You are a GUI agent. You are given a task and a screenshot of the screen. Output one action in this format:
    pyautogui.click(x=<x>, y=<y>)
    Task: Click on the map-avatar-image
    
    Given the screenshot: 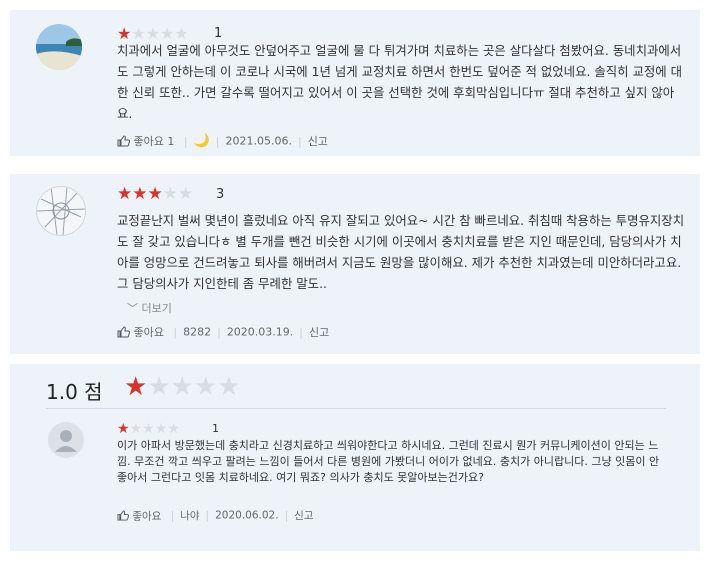 What is the action you would take?
    pyautogui.click(x=61, y=211)
    